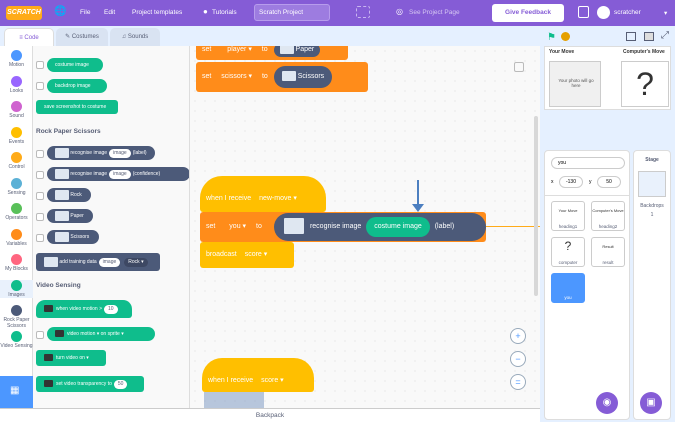 This screenshot has height=422, width=675. I want to click on when-video-motion-block: when video motion >10, so click(84, 309).